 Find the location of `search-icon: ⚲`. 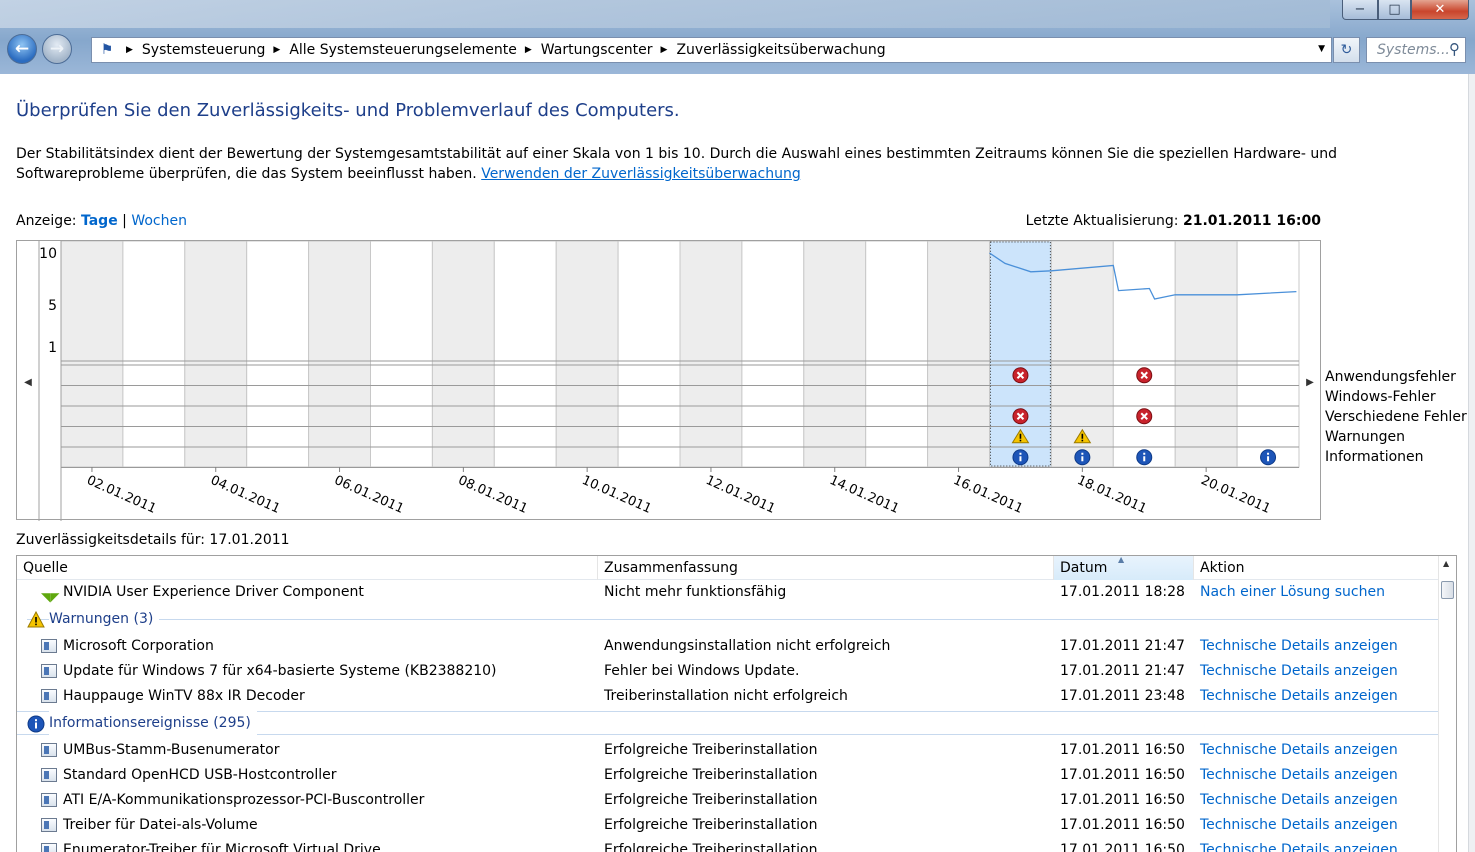

search-icon: ⚲ is located at coordinates (1454, 49).